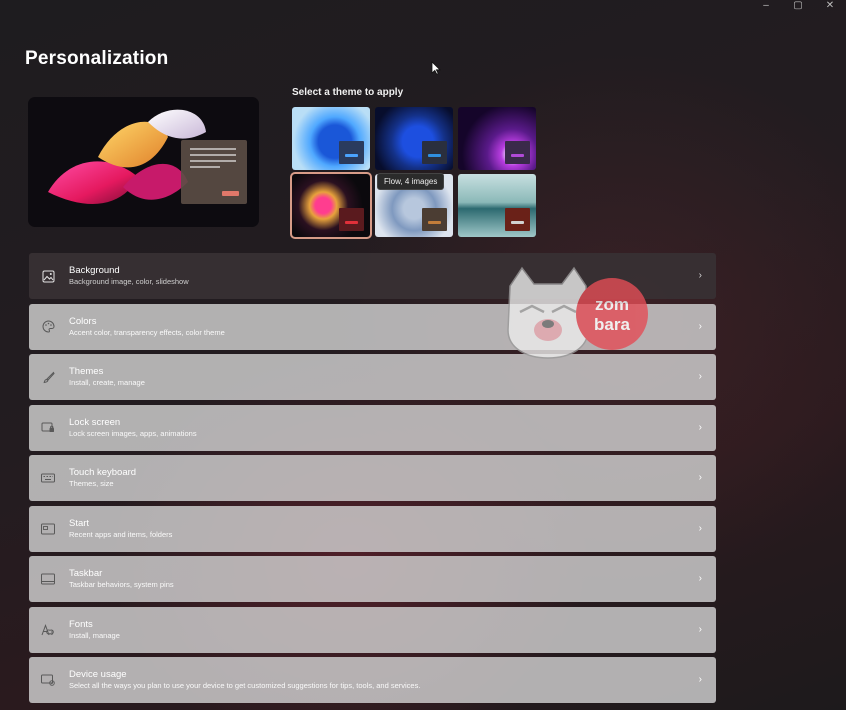 This screenshot has width=846, height=710. Describe the element at coordinates (414, 138) in the screenshot. I see `theme-windows-dark` at that location.